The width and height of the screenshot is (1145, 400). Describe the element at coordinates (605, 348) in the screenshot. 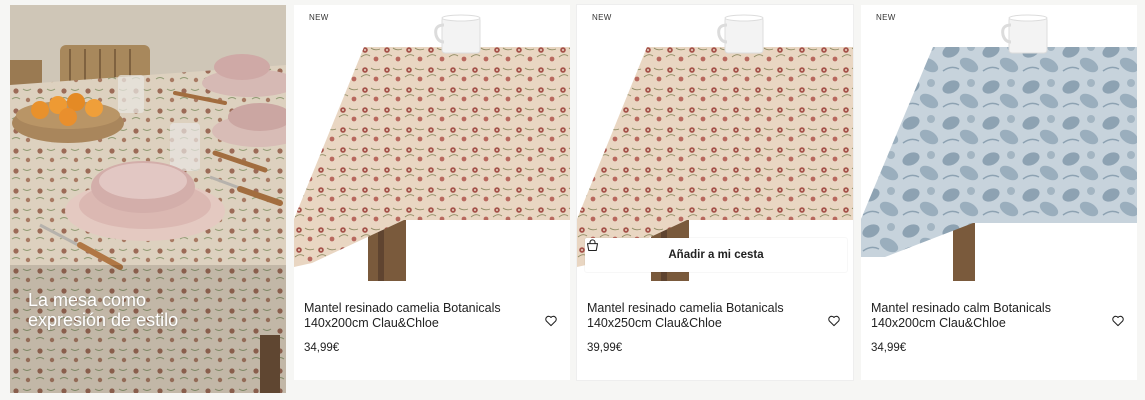

I see `product-price: 39,99€` at that location.